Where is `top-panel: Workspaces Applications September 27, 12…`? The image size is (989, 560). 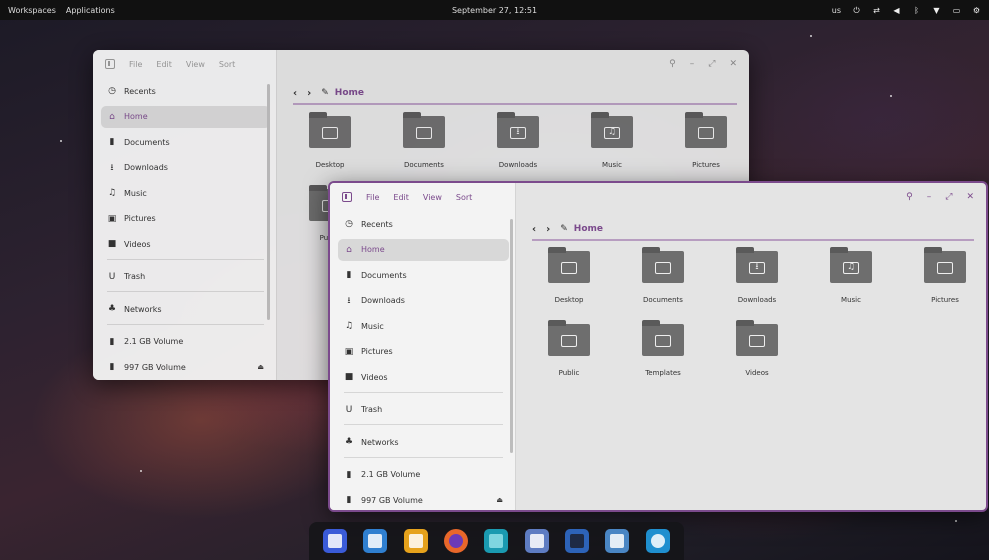
top-panel: Workspaces Applications September 27, 12… is located at coordinates (494, 10).